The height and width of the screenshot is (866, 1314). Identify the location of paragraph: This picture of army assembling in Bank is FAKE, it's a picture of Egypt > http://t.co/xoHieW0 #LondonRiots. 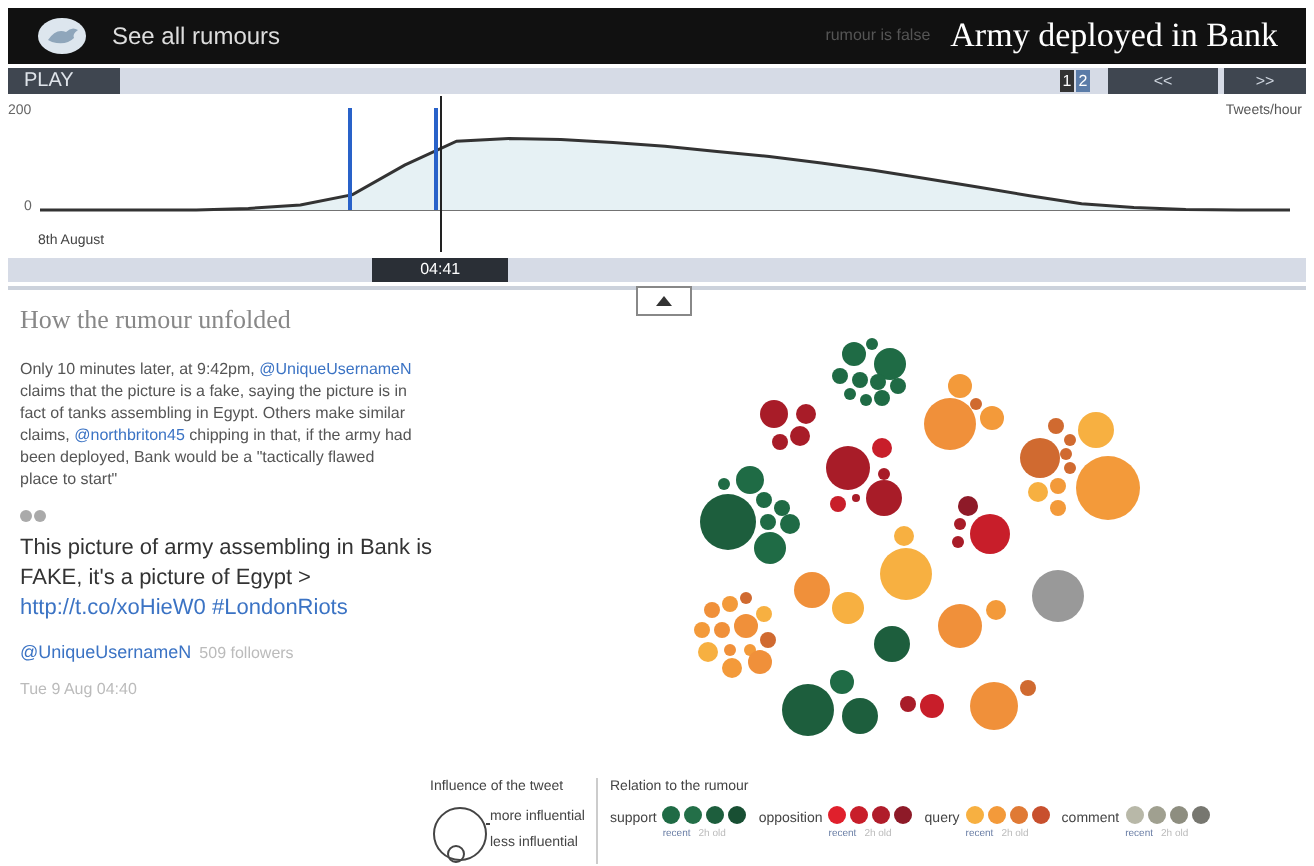
(227, 578).